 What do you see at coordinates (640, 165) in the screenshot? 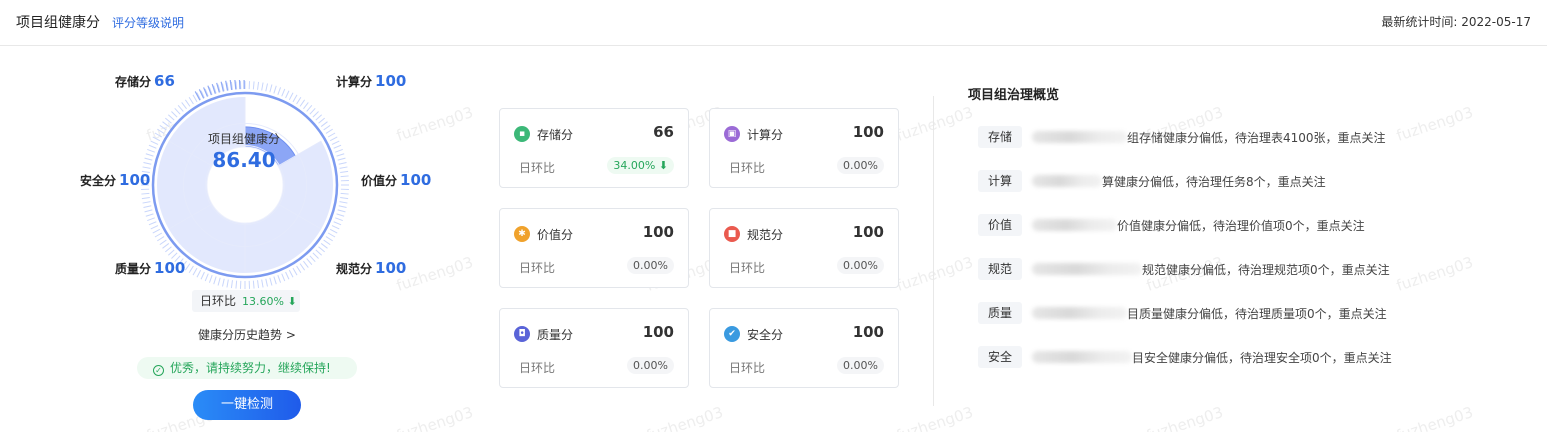
I see `card-dod-value: 34.00% ⬇` at bounding box center [640, 165].